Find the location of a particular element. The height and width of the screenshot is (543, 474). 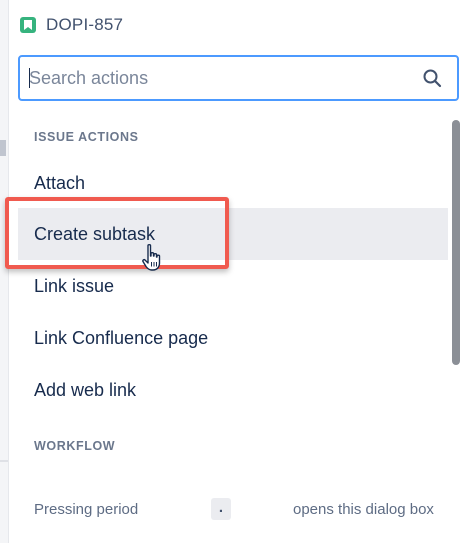

footer-hint-text: Pressing period is located at coordinates (86, 509).